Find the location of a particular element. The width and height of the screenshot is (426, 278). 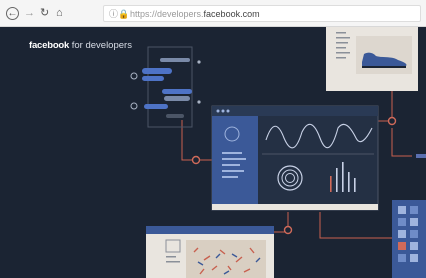

product-card is located at coordinates (372, 59).